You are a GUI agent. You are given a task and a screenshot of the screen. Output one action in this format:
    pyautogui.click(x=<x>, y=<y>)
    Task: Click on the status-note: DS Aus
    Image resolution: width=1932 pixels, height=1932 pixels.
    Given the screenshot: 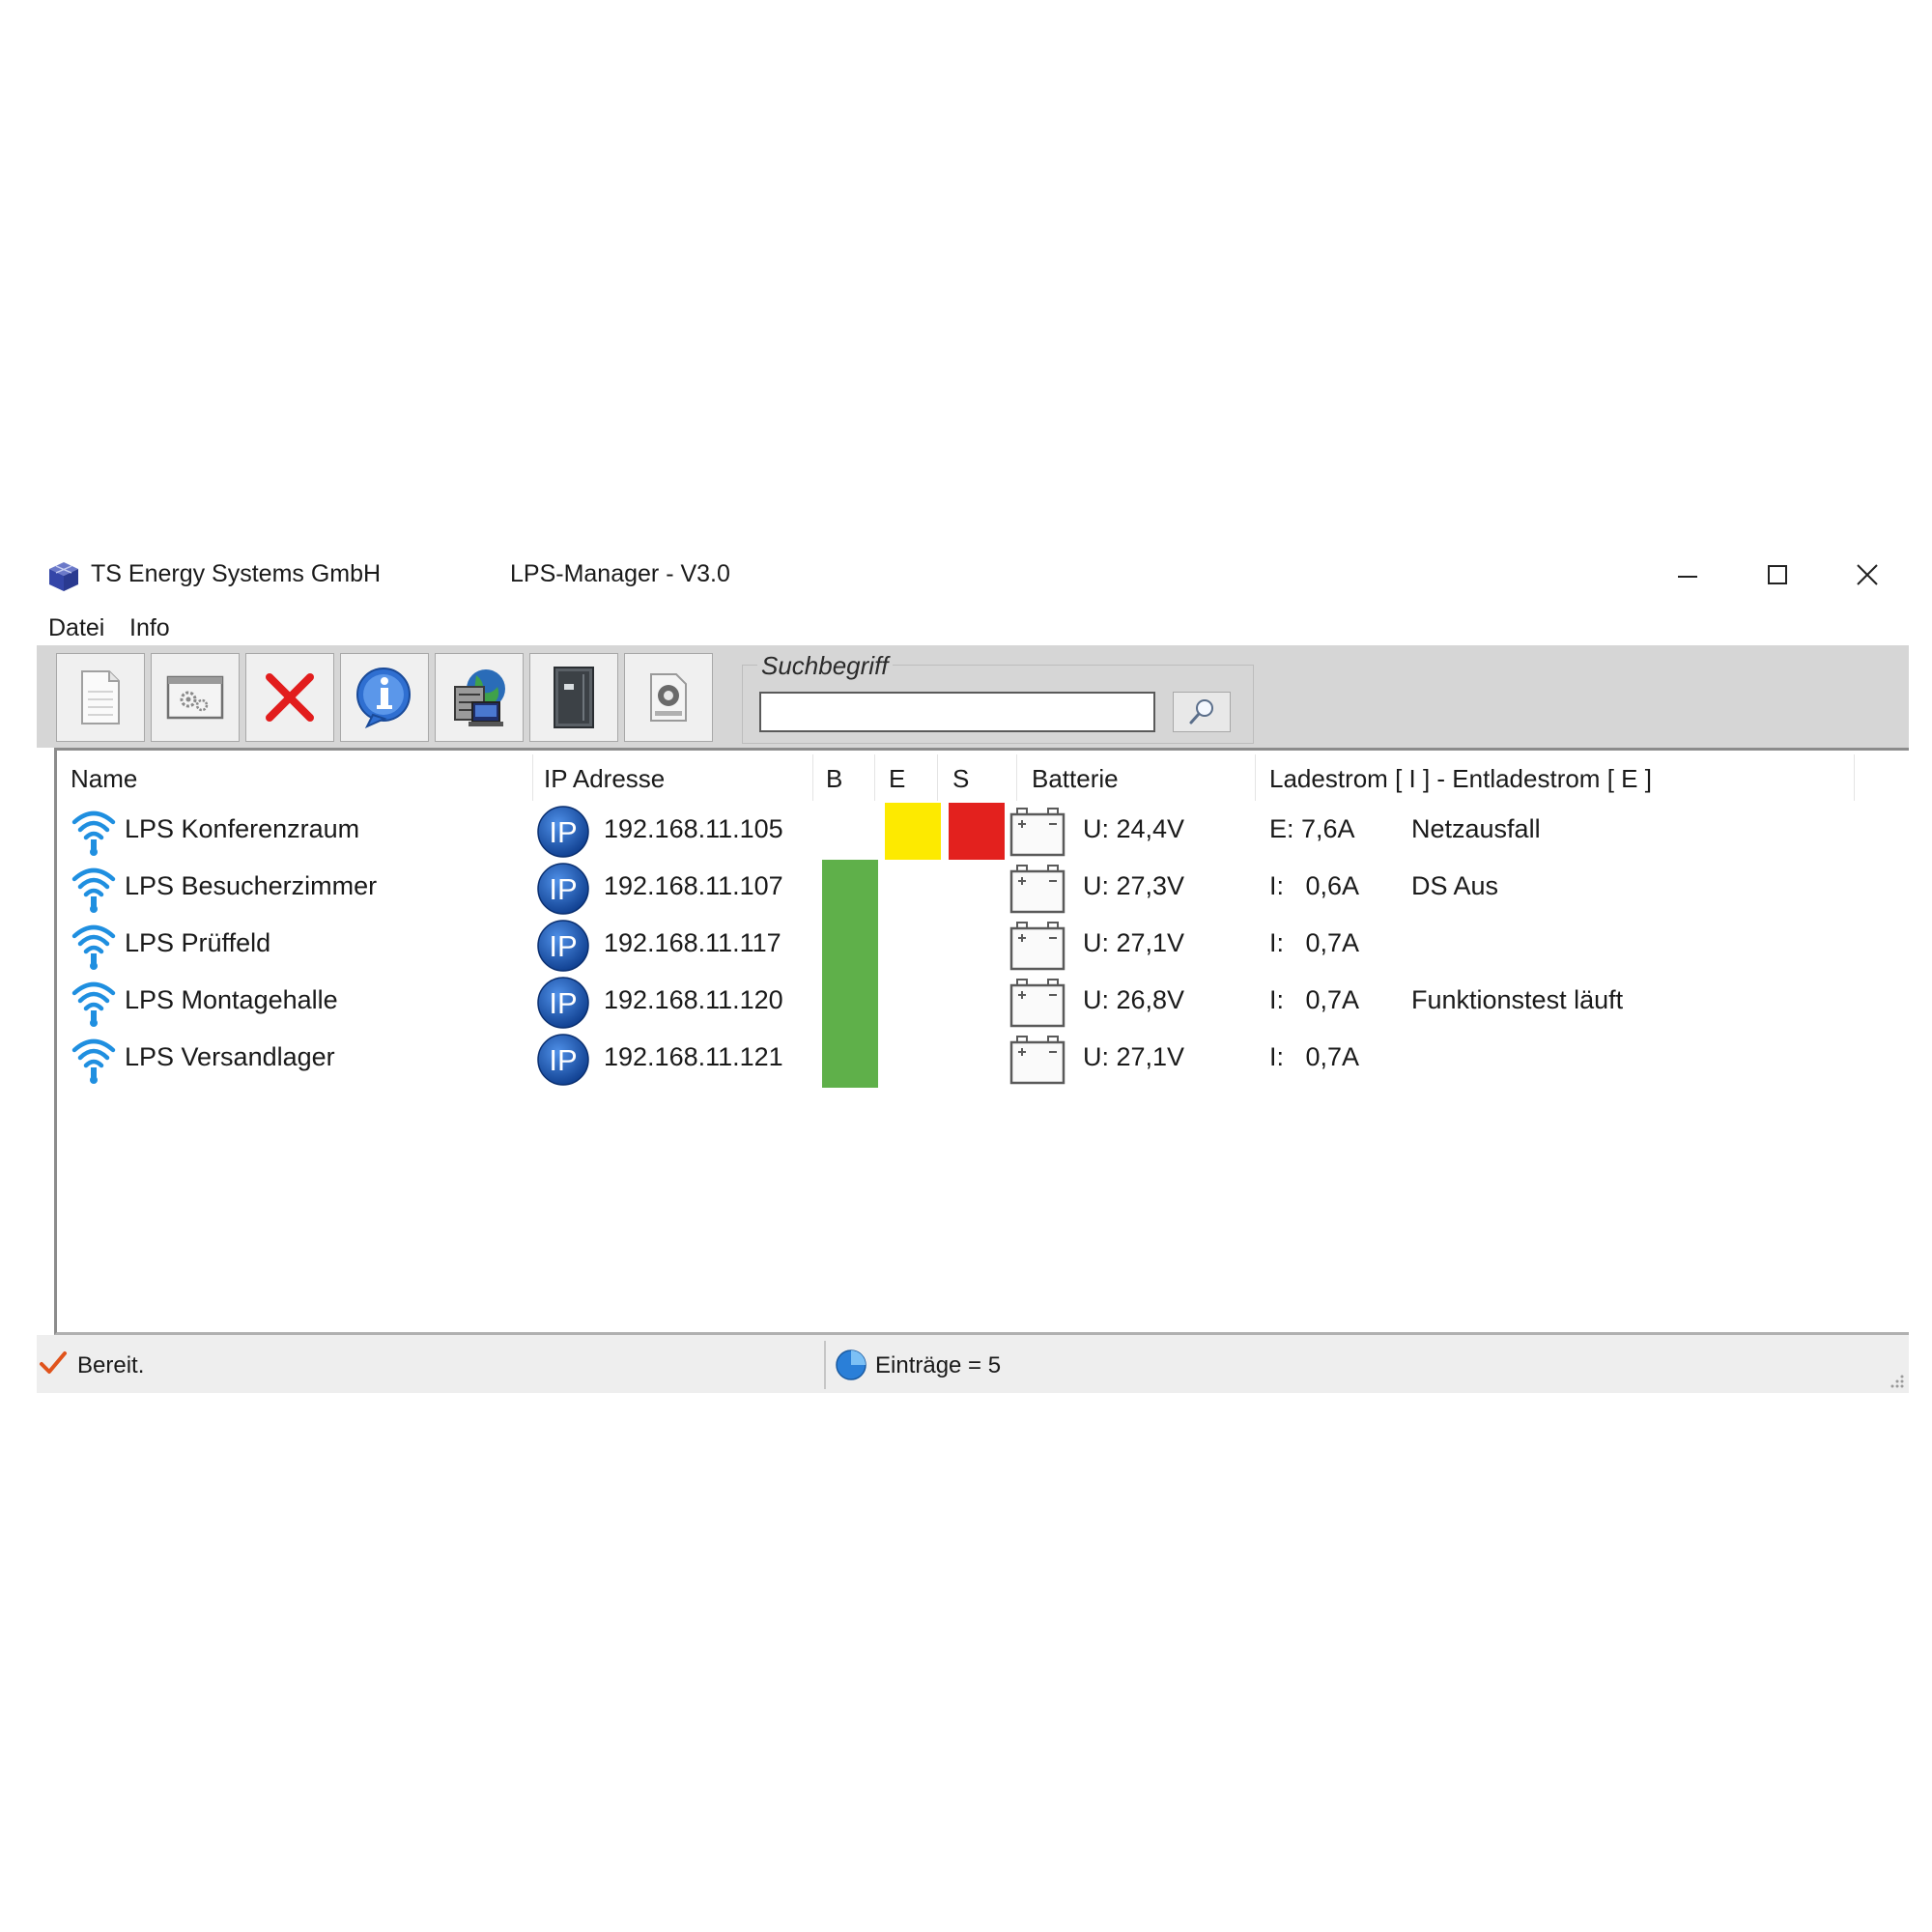 What is the action you would take?
    pyautogui.click(x=1455, y=885)
    